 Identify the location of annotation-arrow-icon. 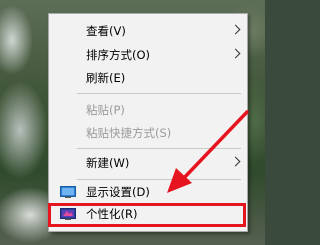
(208, 151).